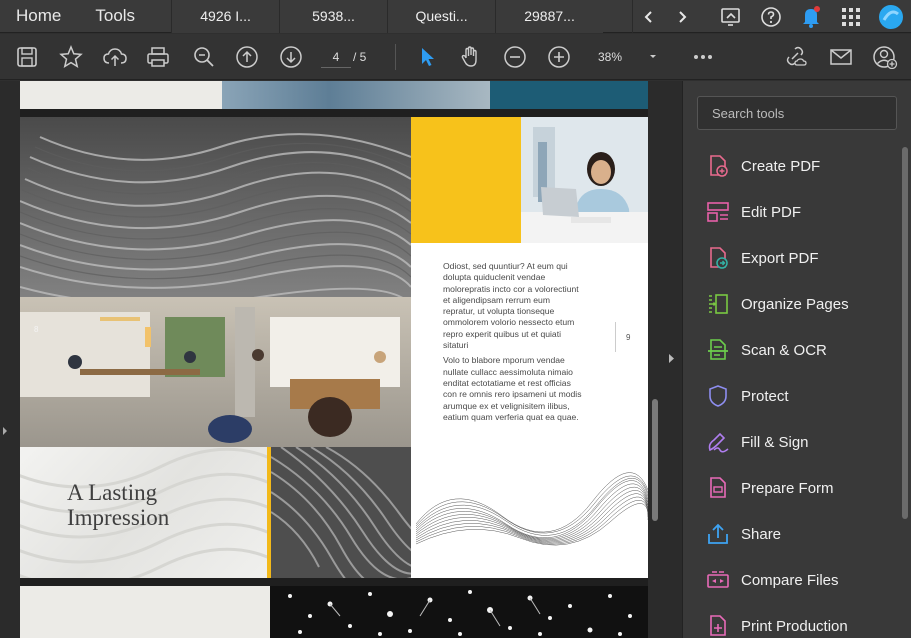 The image size is (911, 638). Describe the element at coordinates (796, 57) in the screenshot. I see `link-cloud-icon` at that location.